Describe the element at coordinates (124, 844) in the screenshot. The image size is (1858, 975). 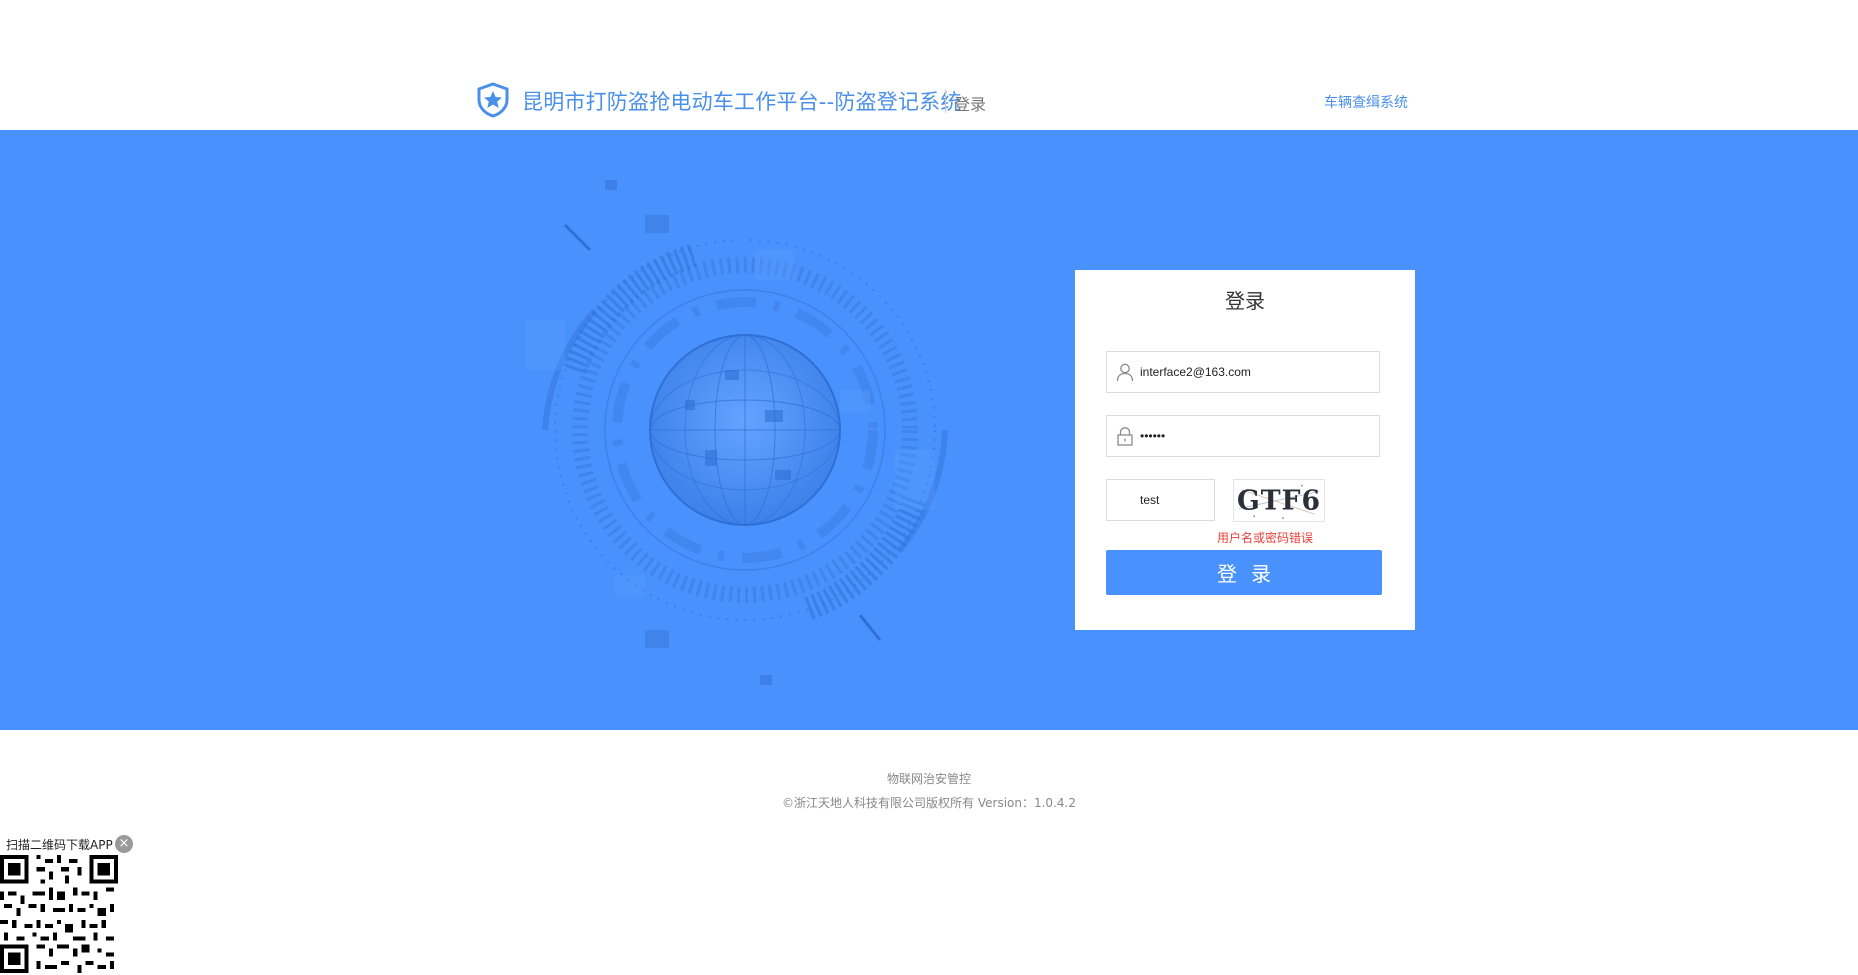
I see `close-icon: ×` at that location.